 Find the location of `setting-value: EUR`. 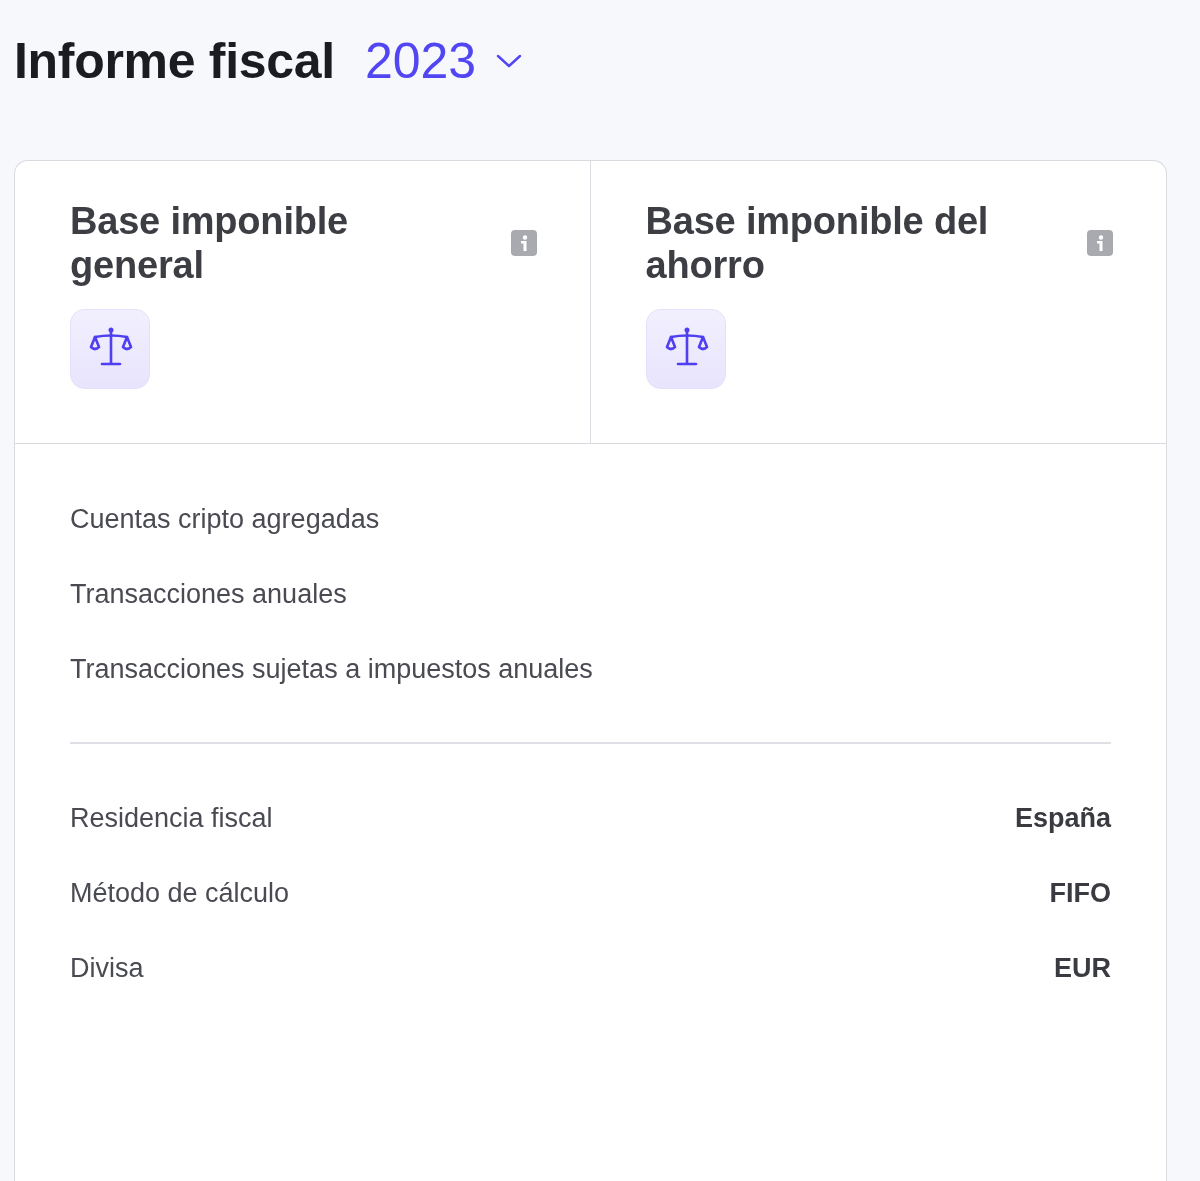

setting-value: EUR is located at coordinates (1082, 968).